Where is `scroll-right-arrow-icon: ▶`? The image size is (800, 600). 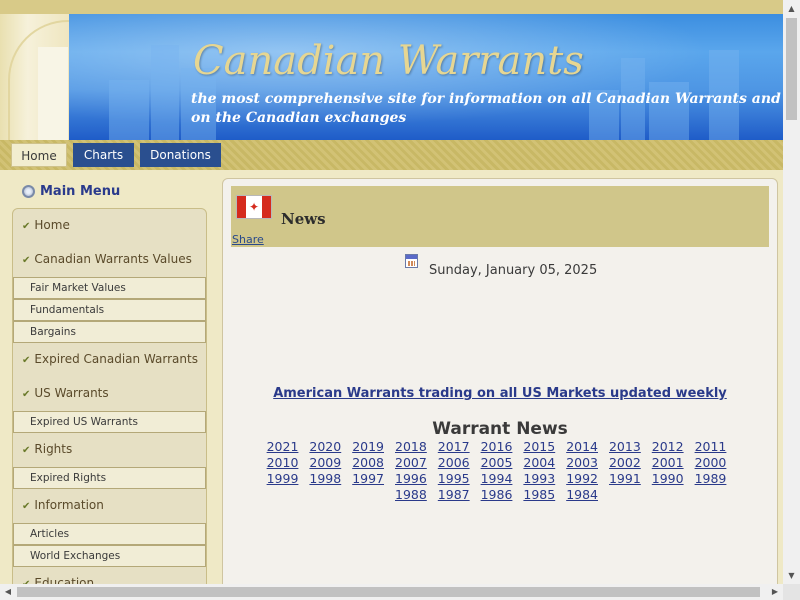 scroll-right-arrow-icon: ▶ is located at coordinates (775, 592).